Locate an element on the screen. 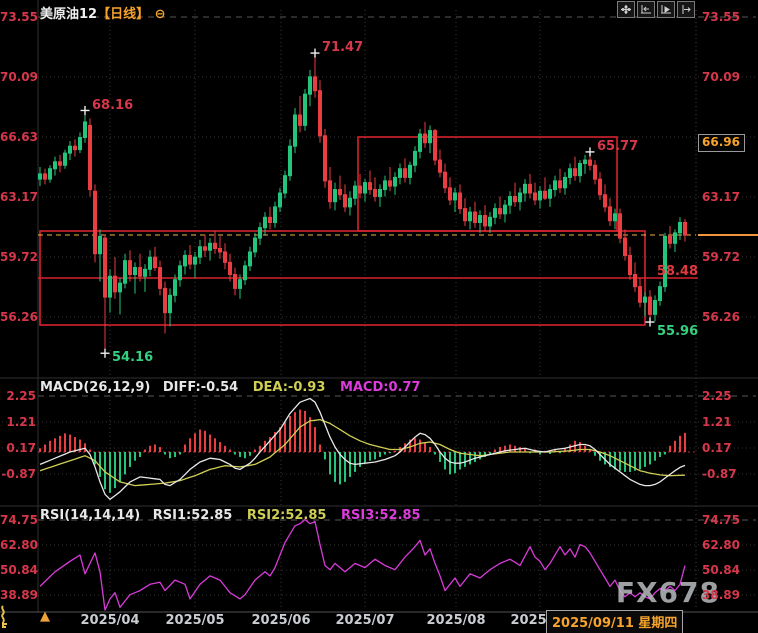 The width and height of the screenshot is (758, 633). macd-axis-right-tick: 2.25 is located at coordinates (717, 396).